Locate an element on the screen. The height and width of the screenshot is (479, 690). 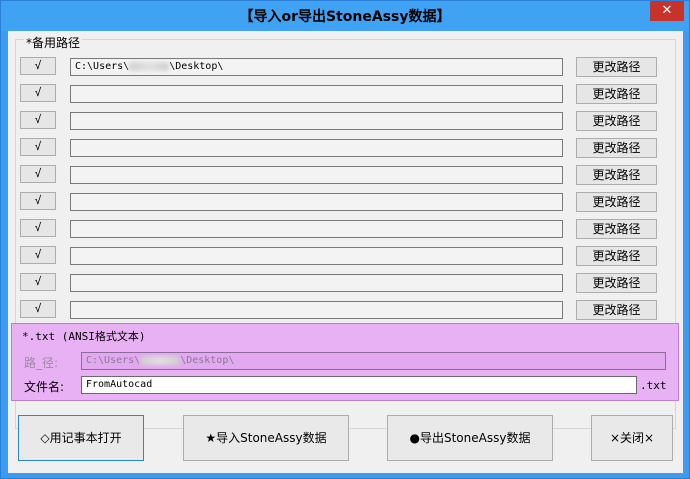
title-bar: 【导入or导出StoneAssy数据】 ✕ is located at coordinates (345, 16).